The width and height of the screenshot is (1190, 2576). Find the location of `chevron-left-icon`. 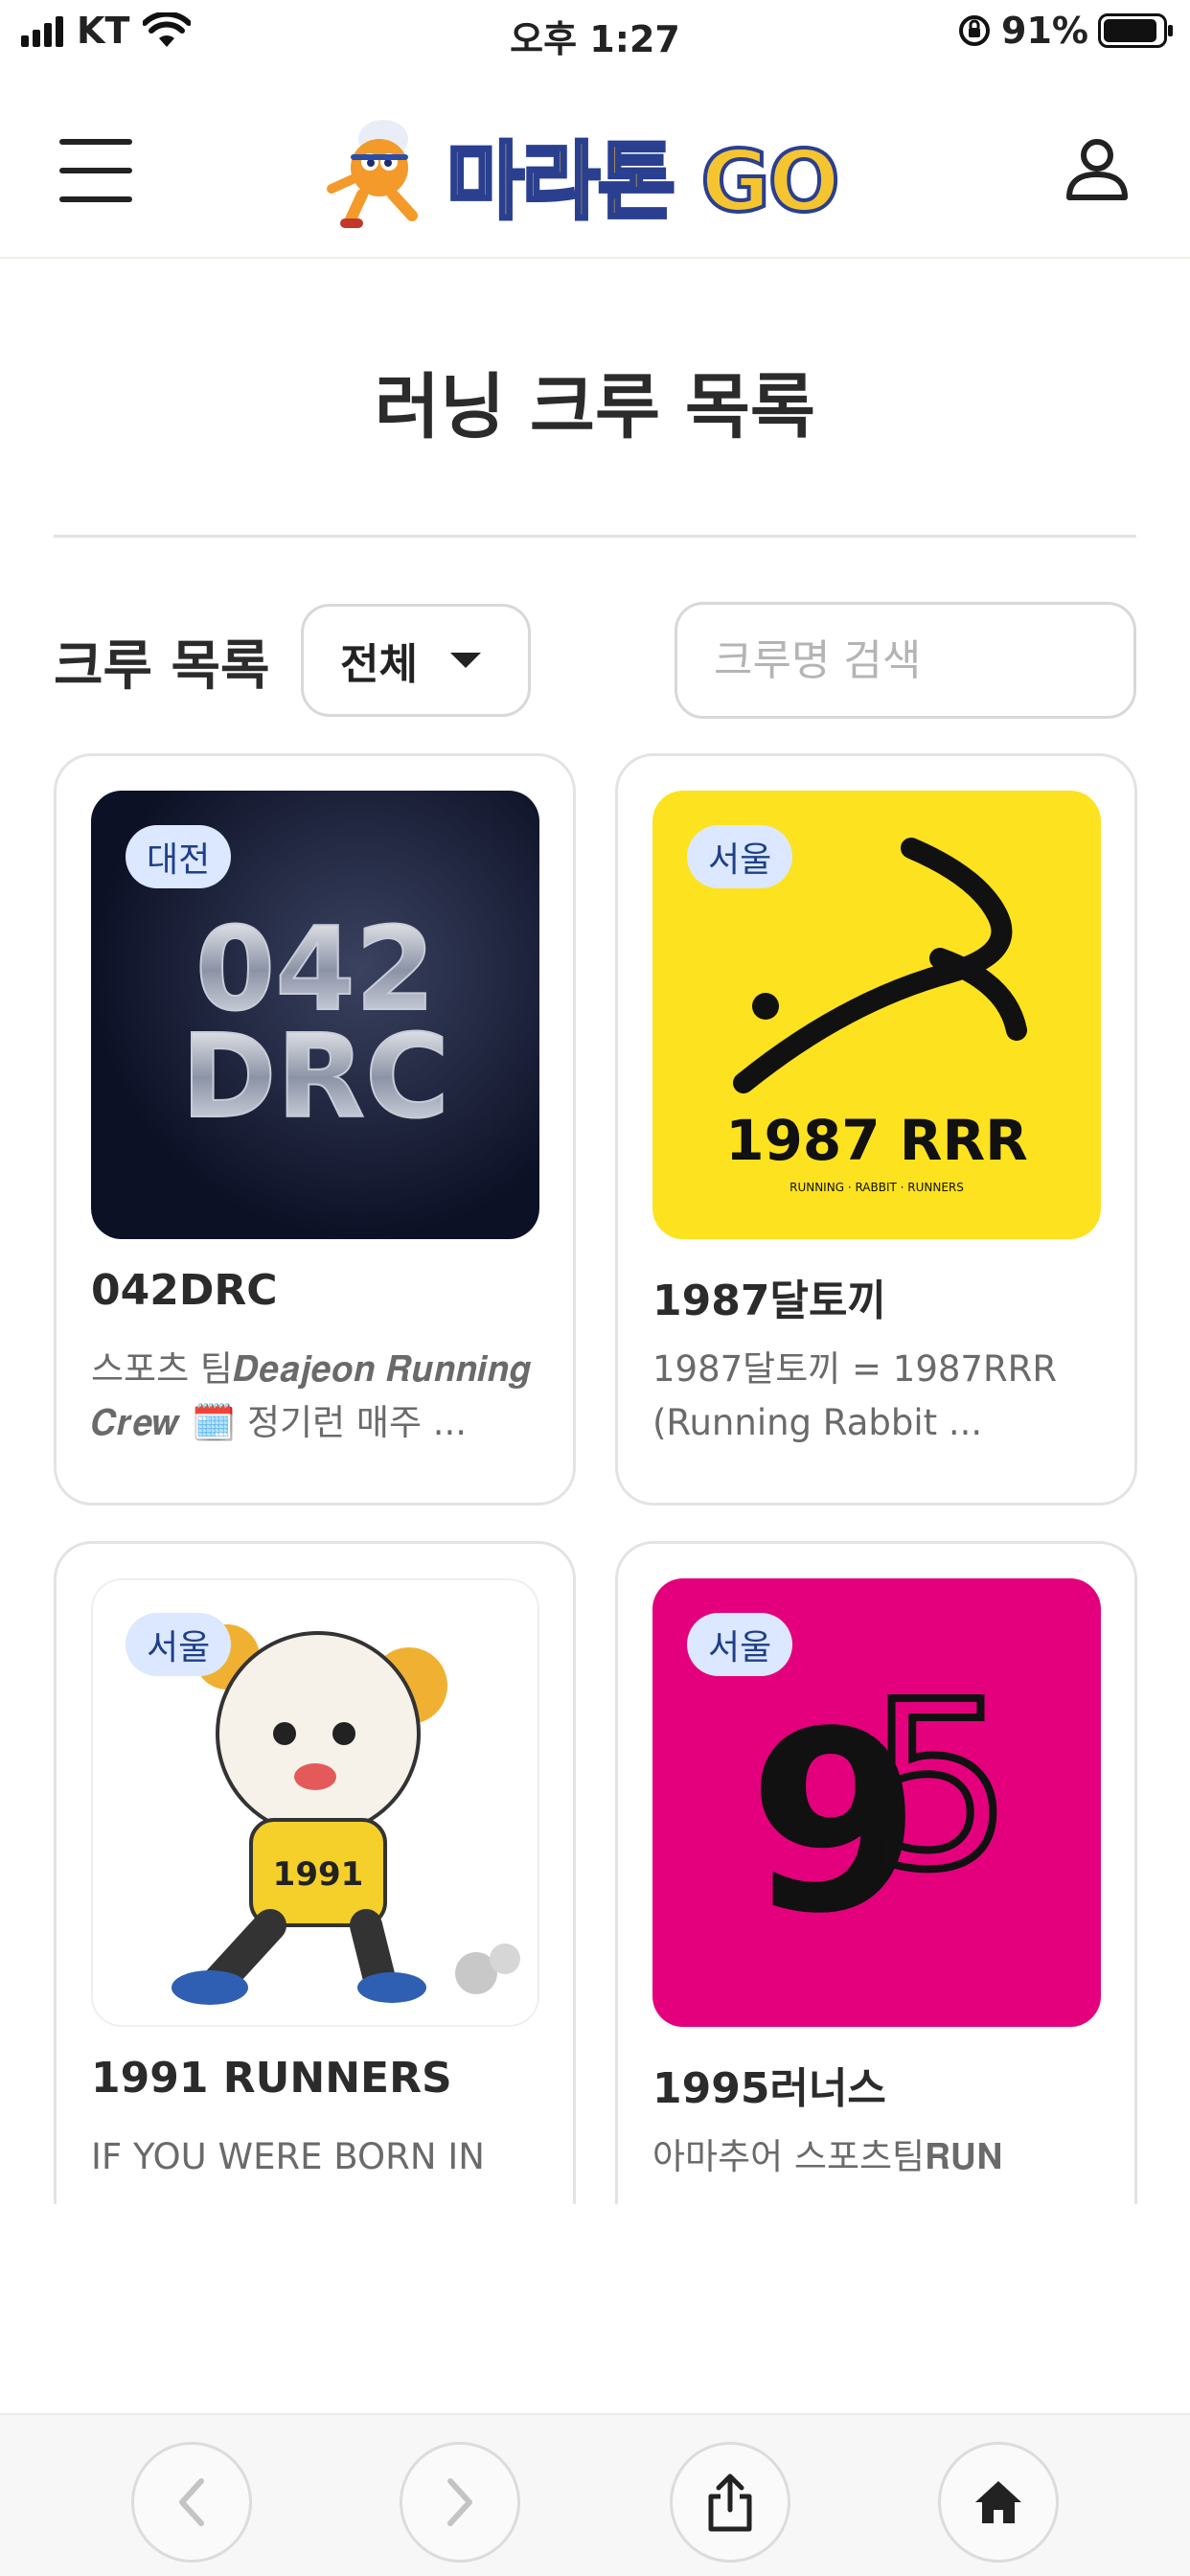

chevron-left-icon is located at coordinates (191, 2502).